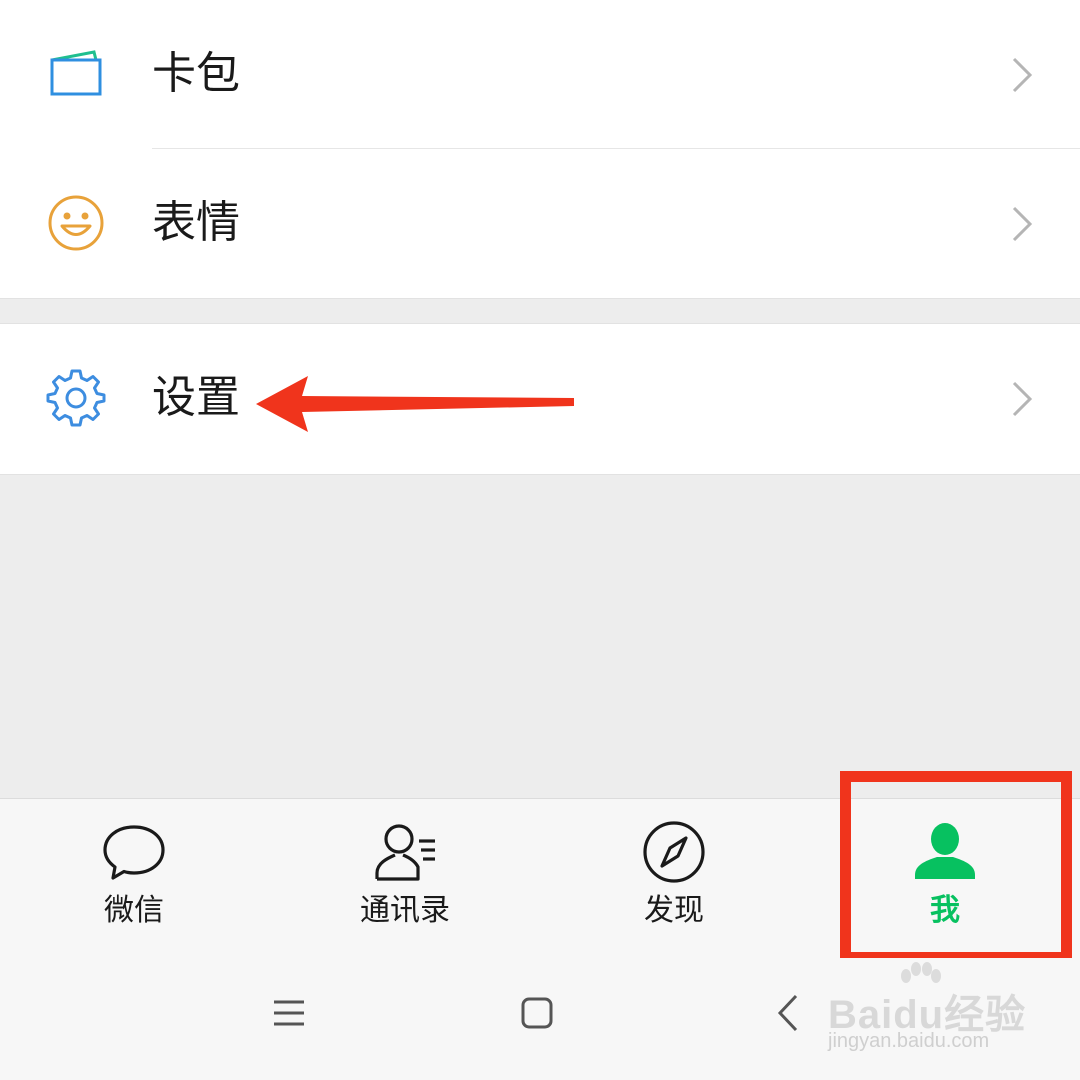 This screenshot has height=1080, width=1080. What do you see at coordinates (76, 223) in the screenshot?
I see `smiley-icon` at bounding box center [76, 223].